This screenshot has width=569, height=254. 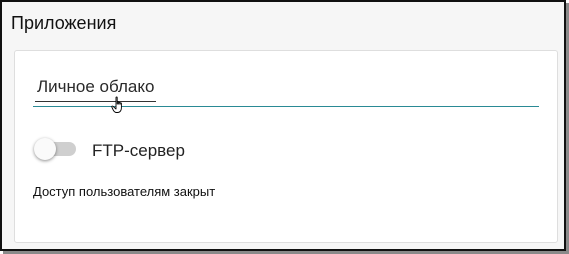 I want to click on tab-bar-divider, so click(x=286, y=106).